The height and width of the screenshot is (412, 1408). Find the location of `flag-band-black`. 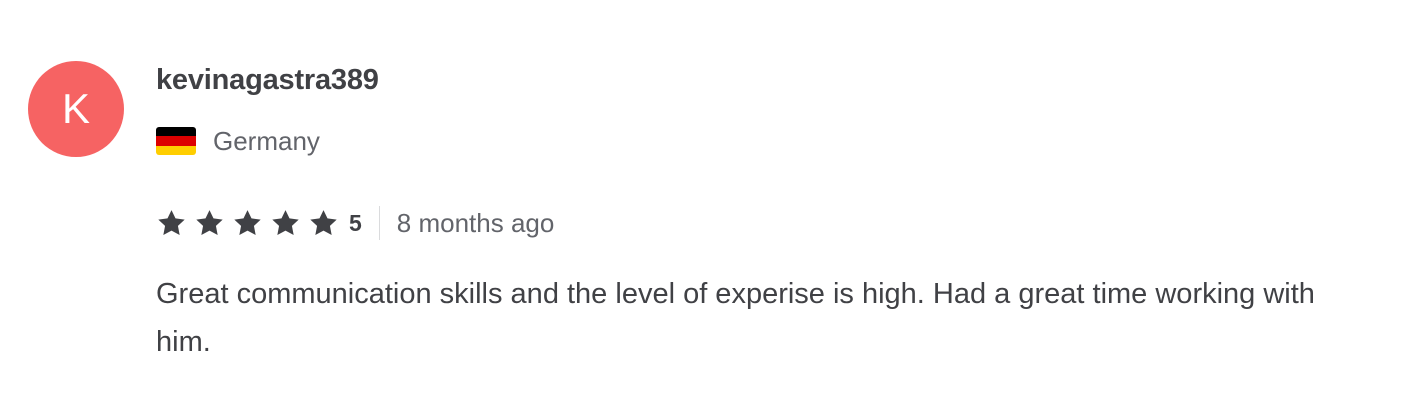

flag-band-black is located at coordinates (176, 132).